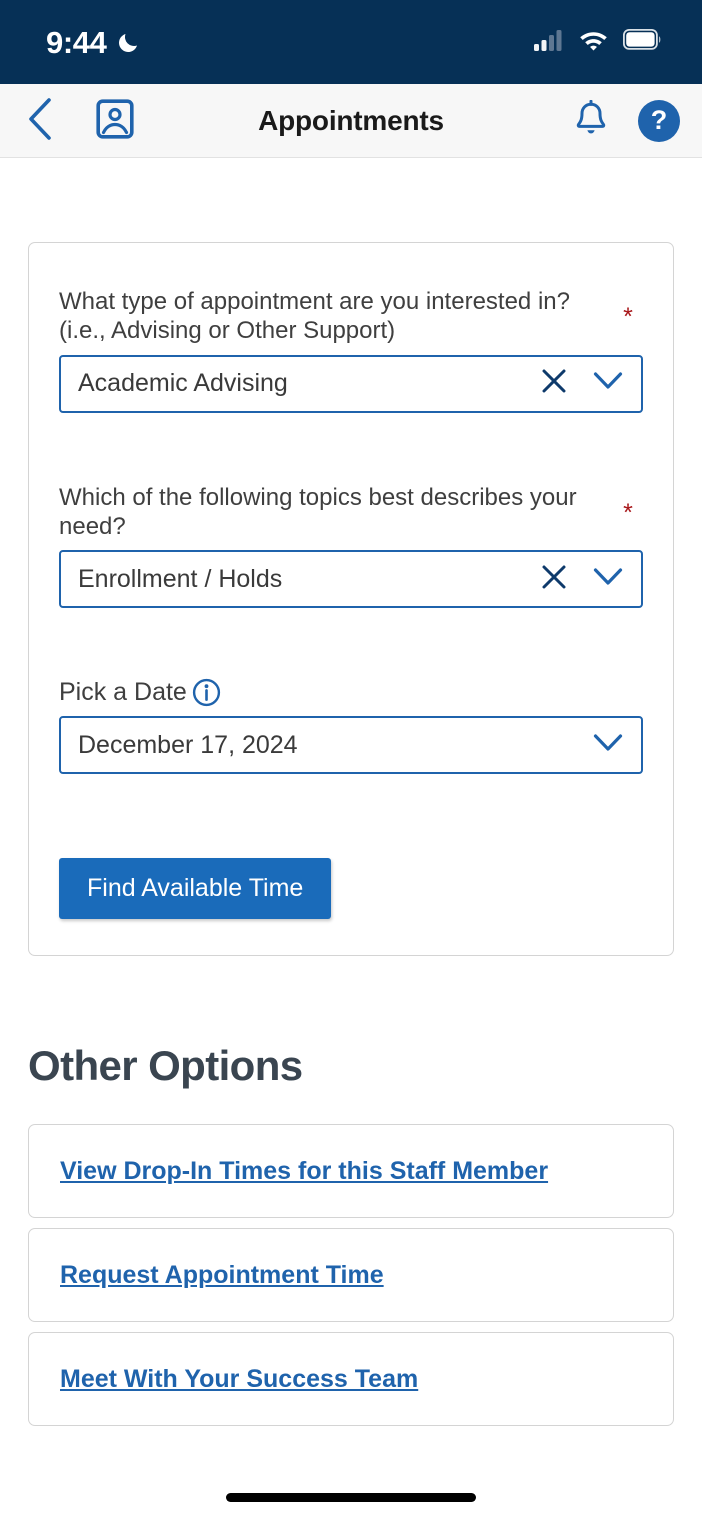  I want to click on date-label: Pick a Date, so click(123, 692).